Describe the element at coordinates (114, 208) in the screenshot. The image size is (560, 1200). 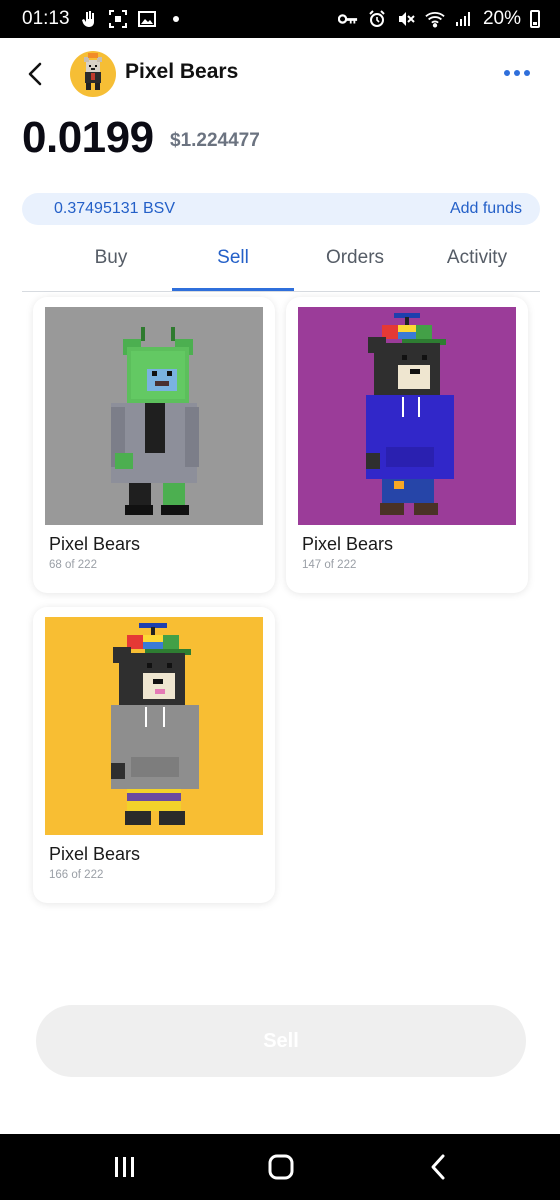
I see `wallet-balance: 0.37495131 BSV` at that location.